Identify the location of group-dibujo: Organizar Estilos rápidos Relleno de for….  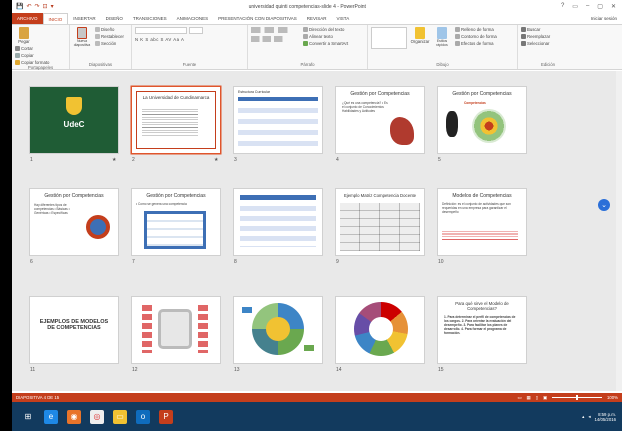
(443, 47).